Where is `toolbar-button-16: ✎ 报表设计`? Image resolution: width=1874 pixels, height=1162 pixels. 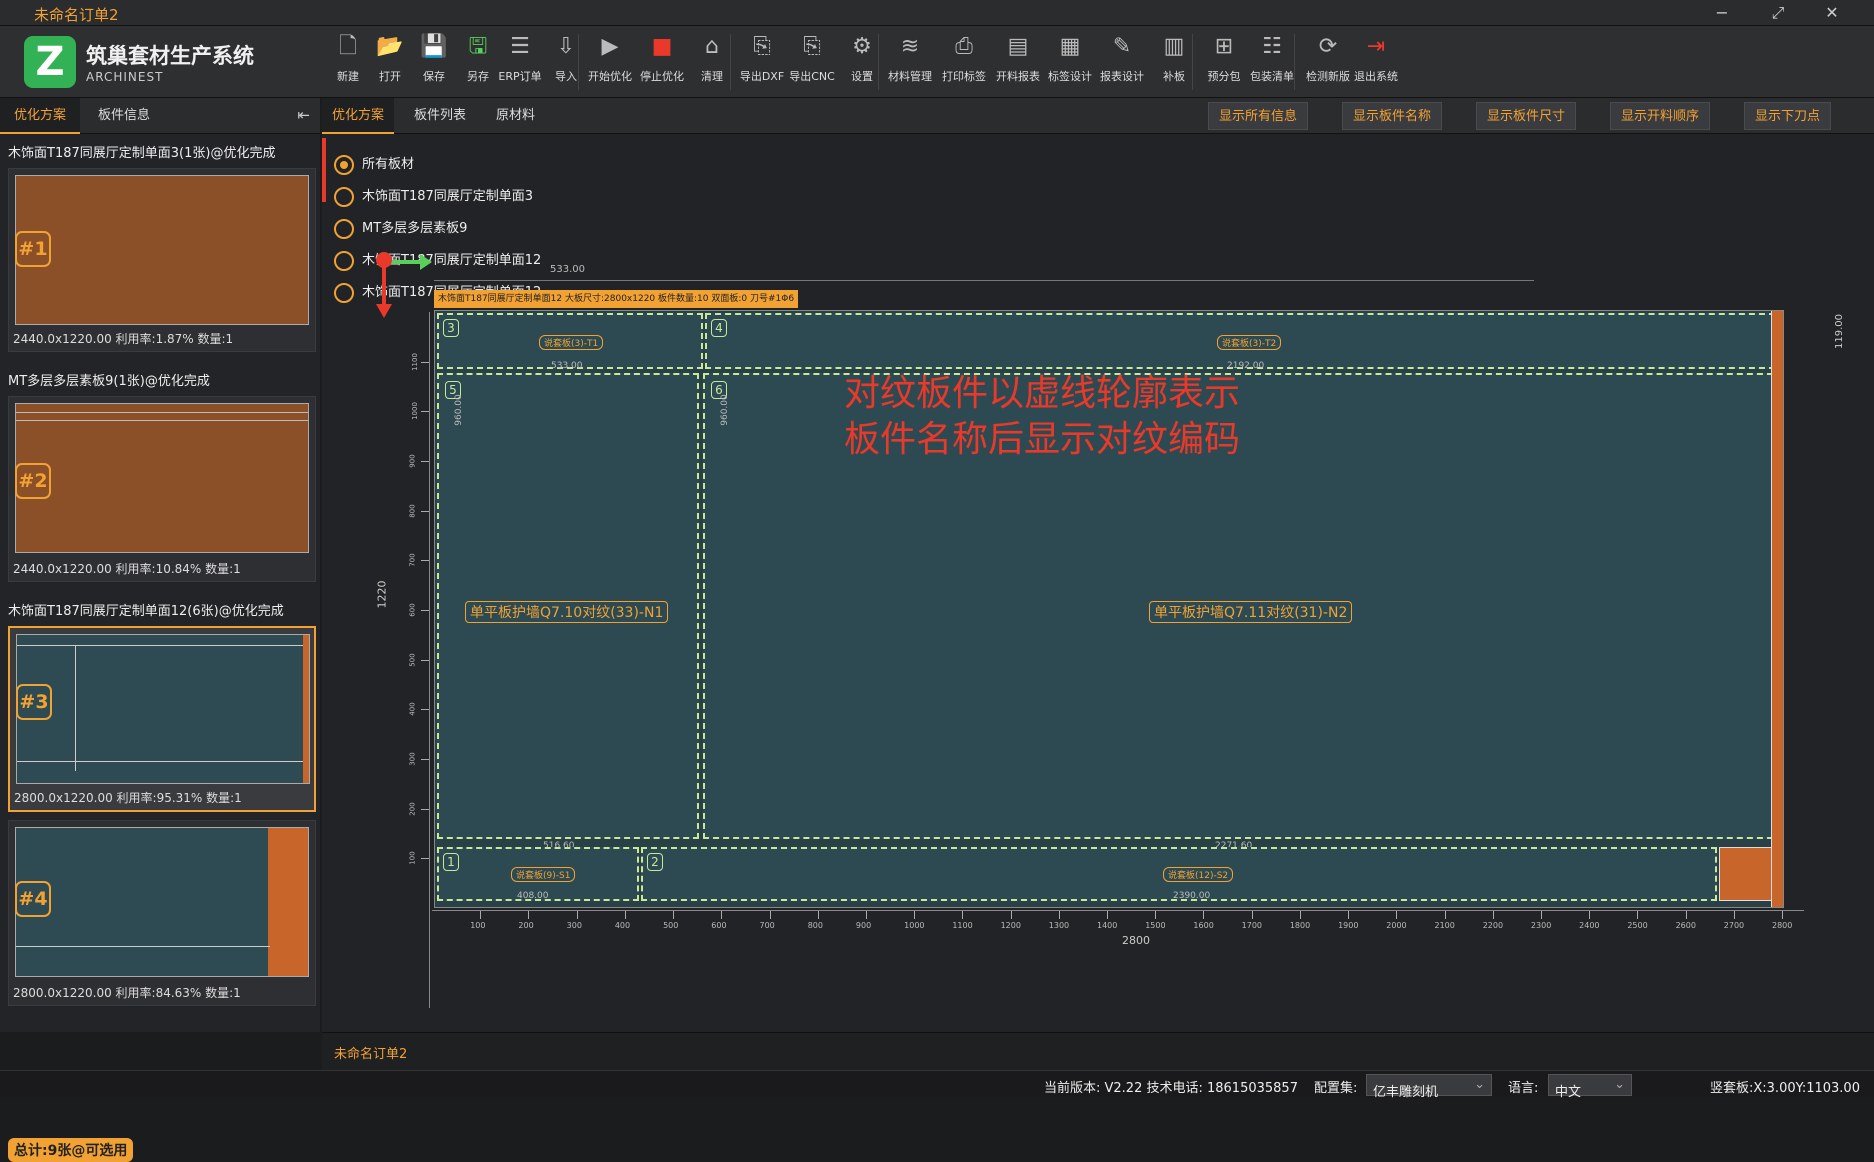
toolbar-button-16: ✎ 报表设计 is located at coordinates (1122, 62).